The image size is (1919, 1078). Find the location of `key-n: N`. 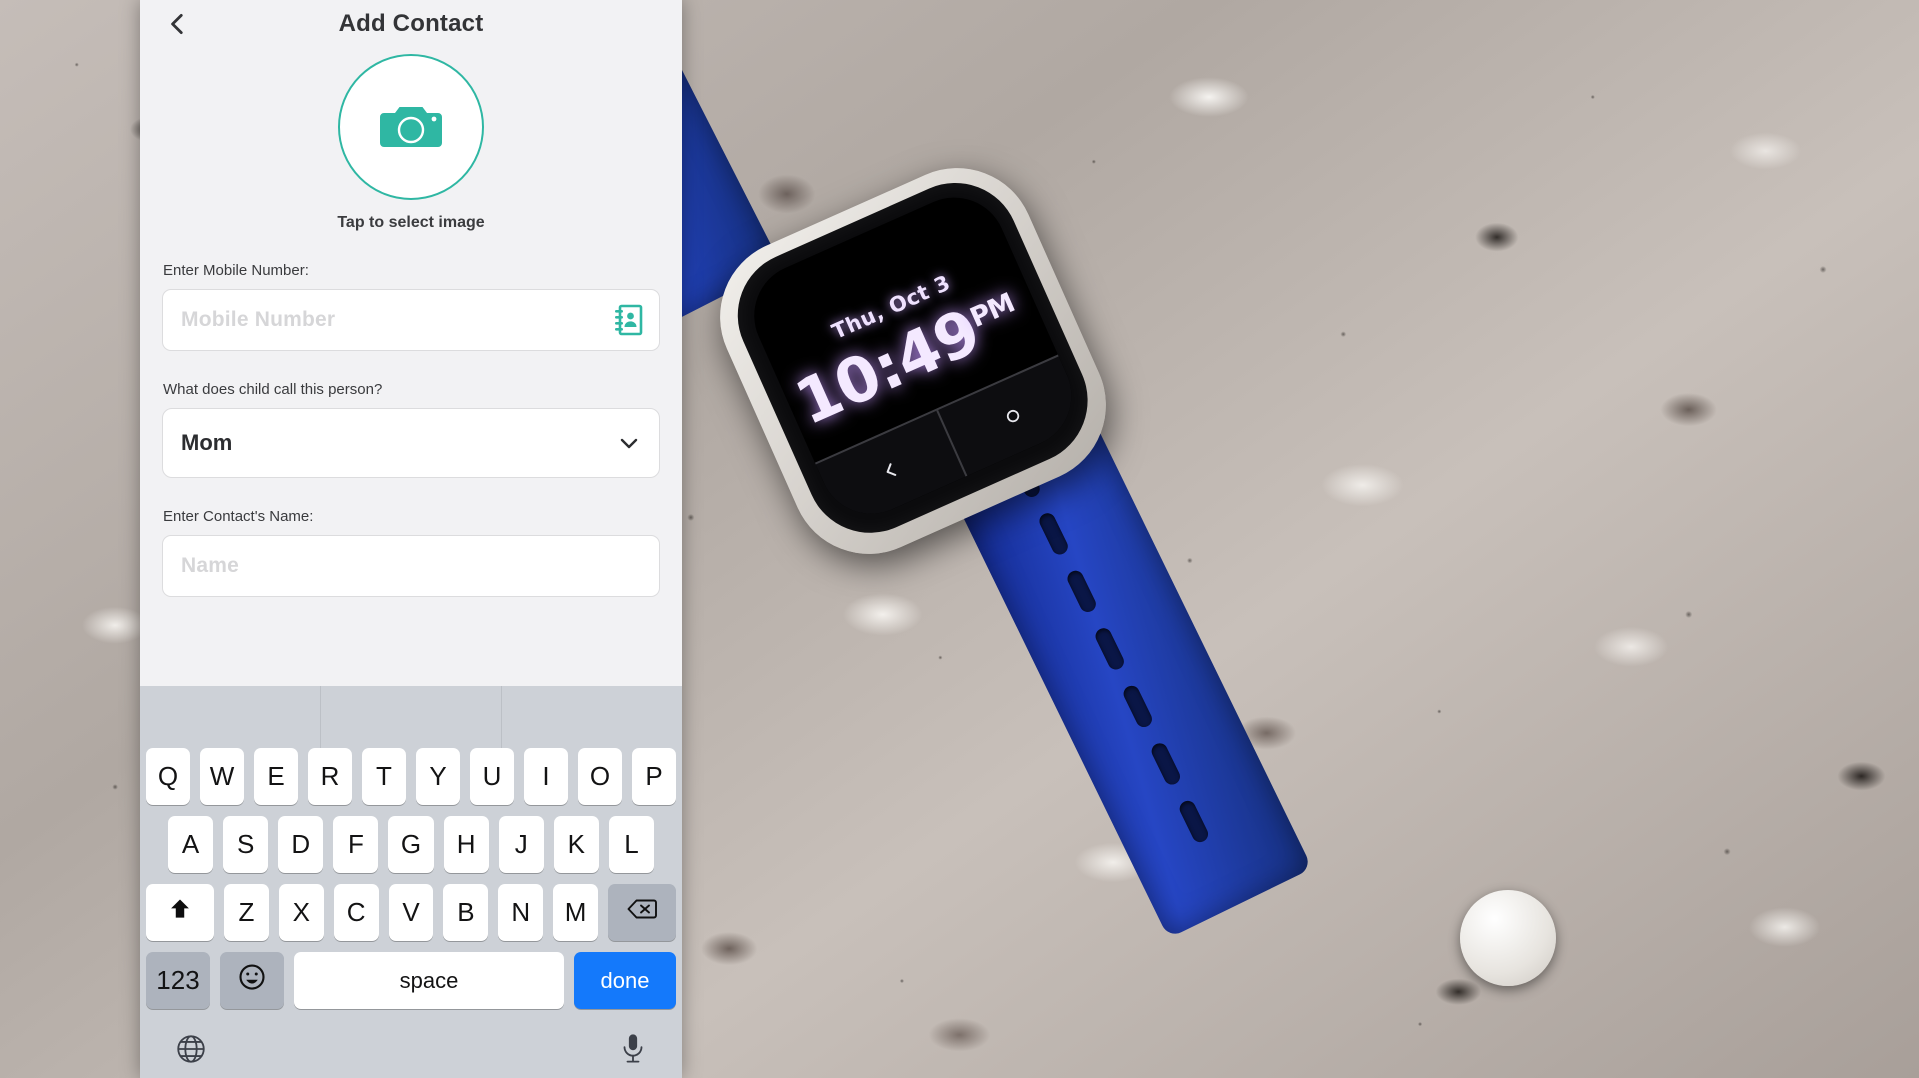

key-n: N is located at coordinates (521, 912).